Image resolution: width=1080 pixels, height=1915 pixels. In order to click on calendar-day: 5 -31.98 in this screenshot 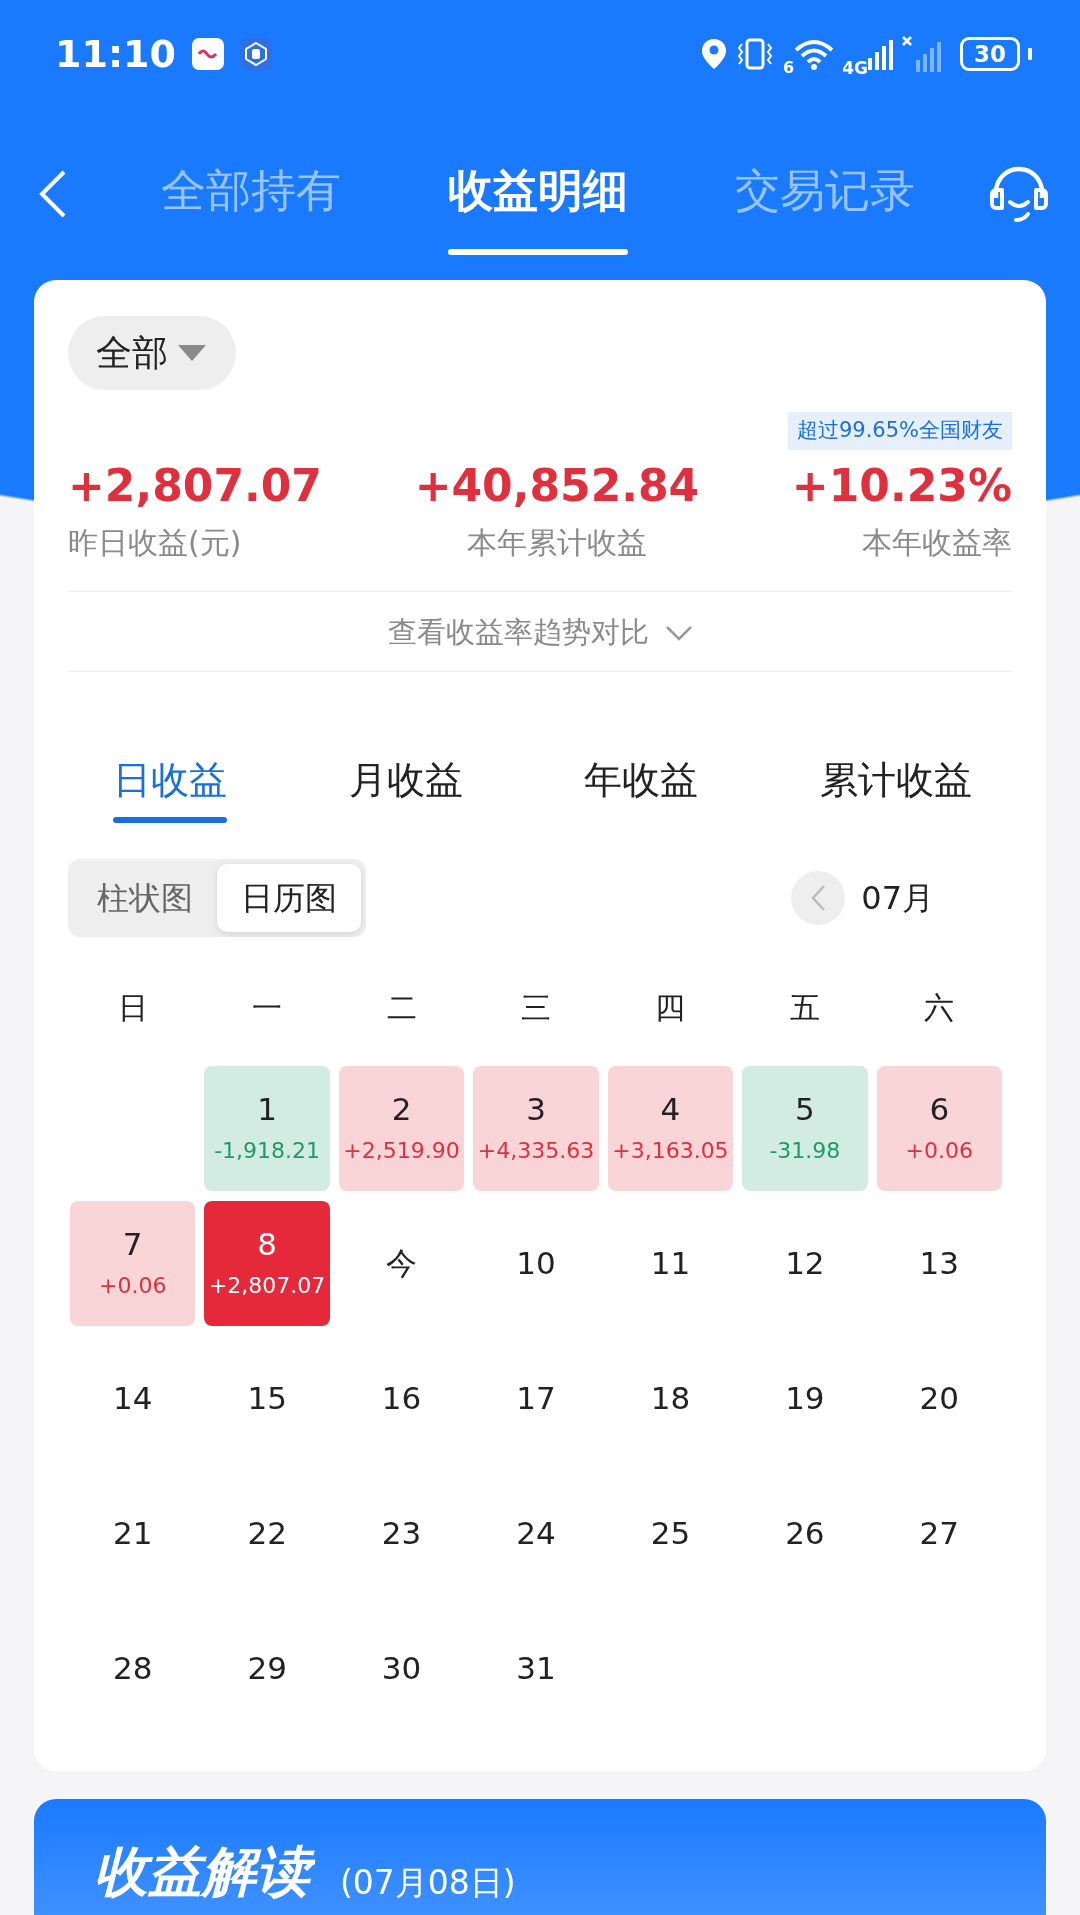, I will do `click(805, 1129)`.